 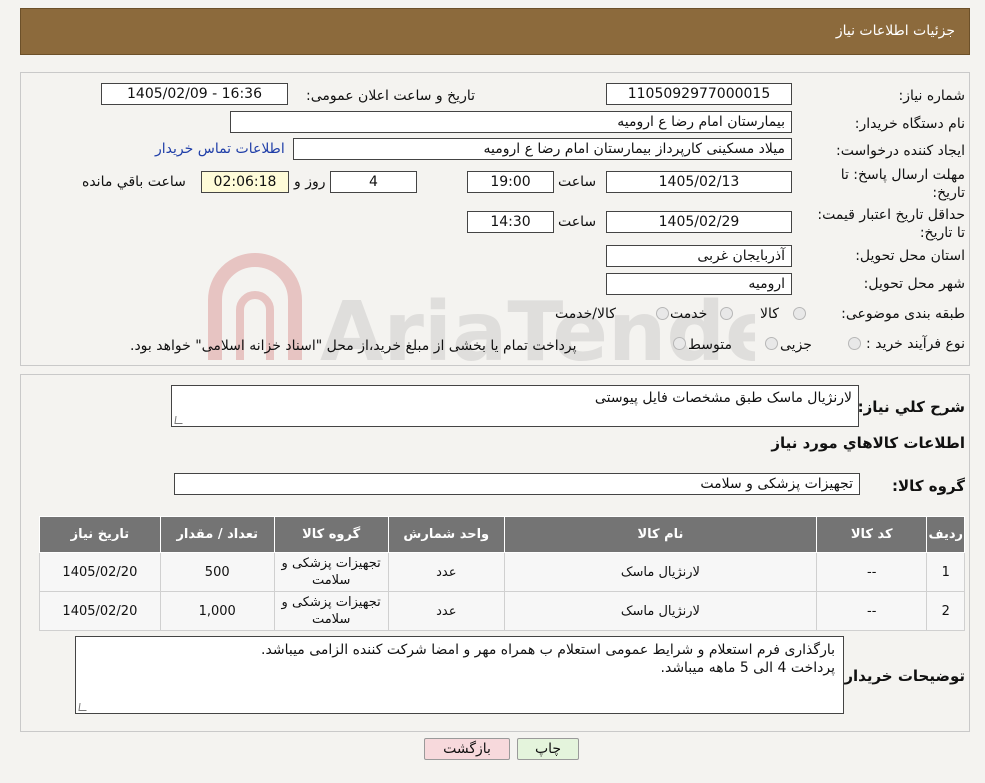 I want to click on goods-group-label: گروه کالا:, so click(x=928, y=486).